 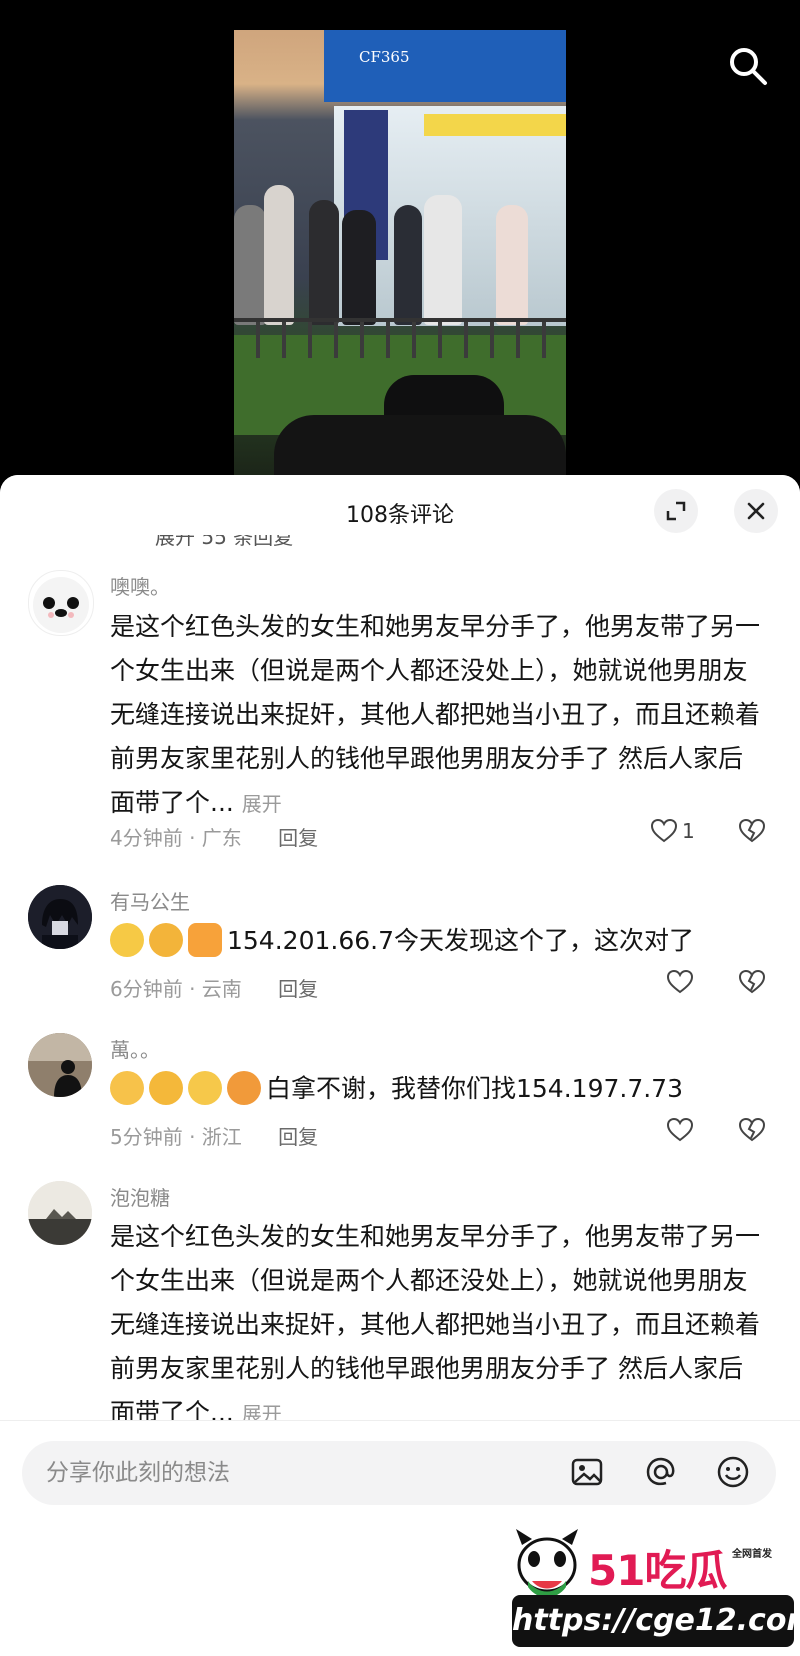 I want to click on emoji-button, so click(x=733, y=1474).